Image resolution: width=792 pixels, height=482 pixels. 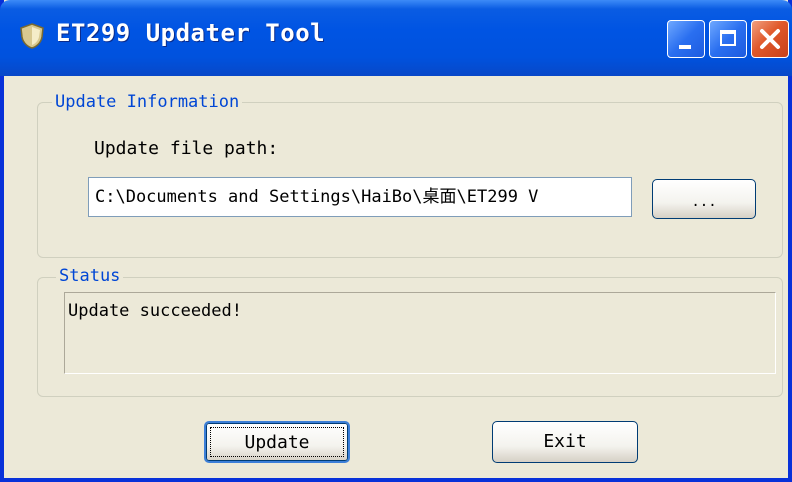 I want to click on window-title: ET299 Updater Tool, so click(x=191, y=33).